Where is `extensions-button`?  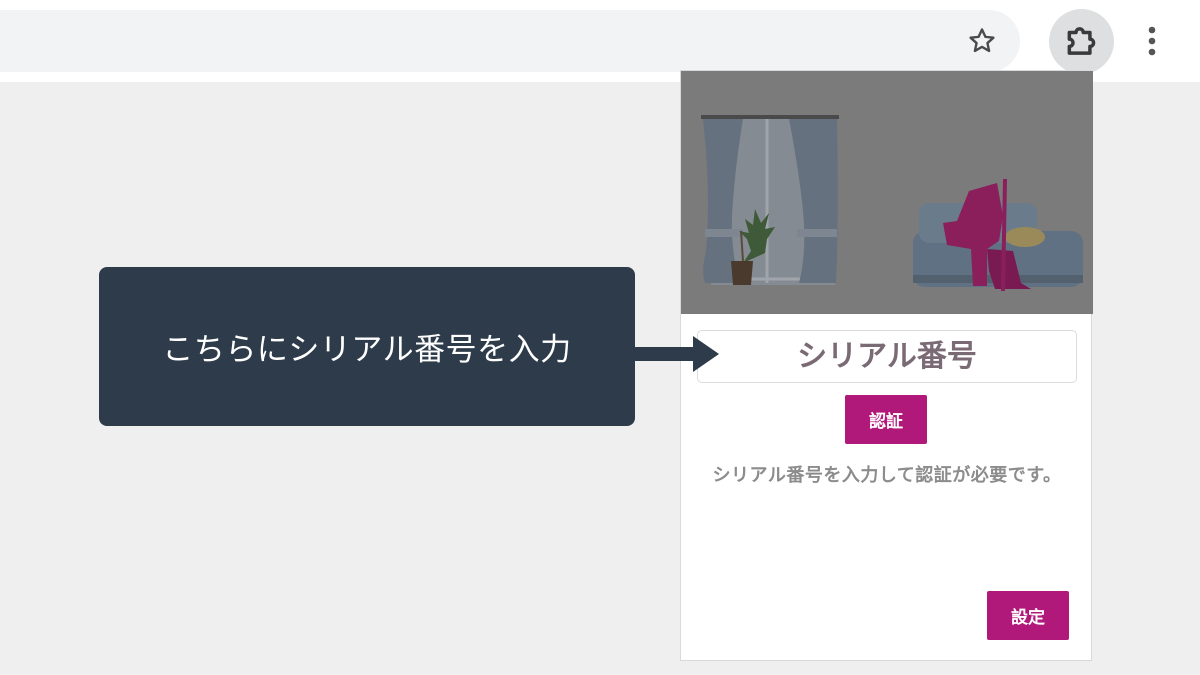 extensions-button is located at coordinates (1081, 41).